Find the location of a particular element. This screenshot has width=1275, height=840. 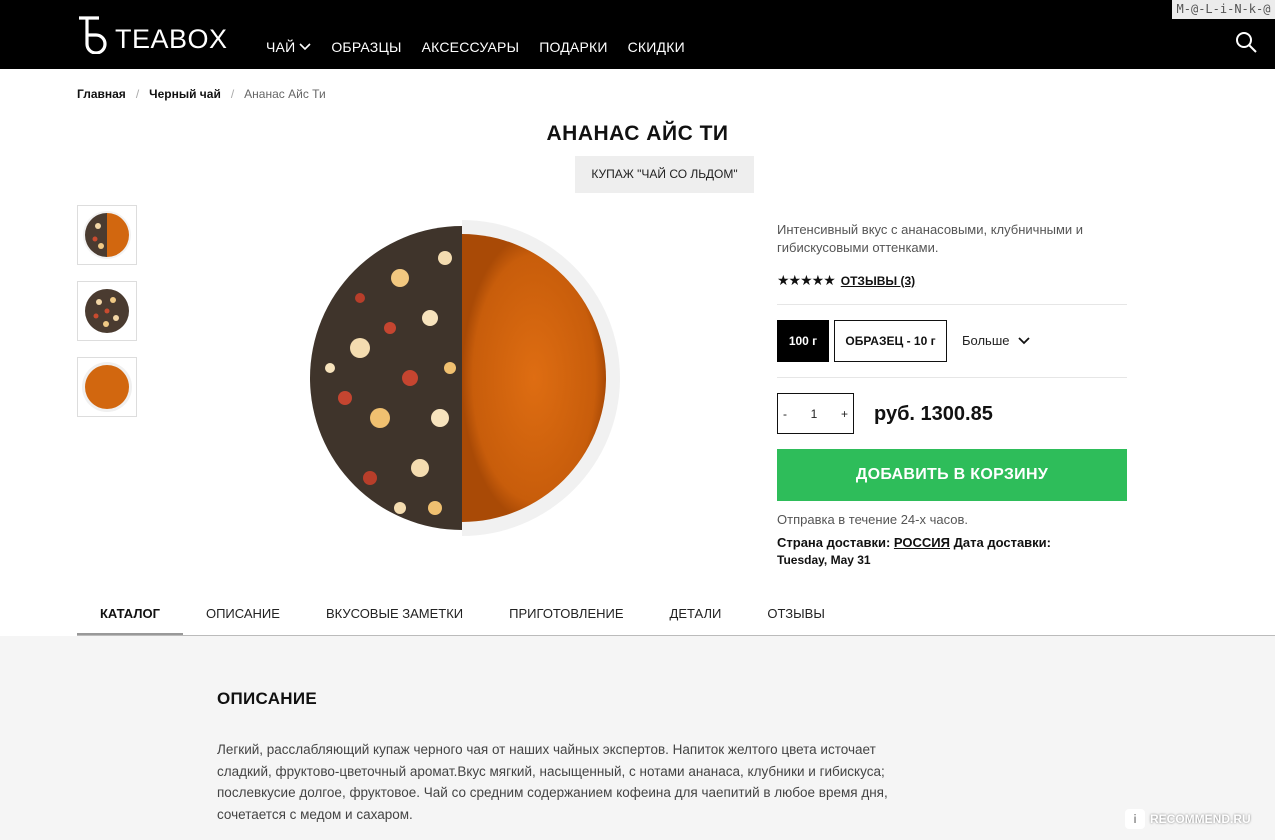

more-sizes-label: Больше is located at coordinates (986, 340).